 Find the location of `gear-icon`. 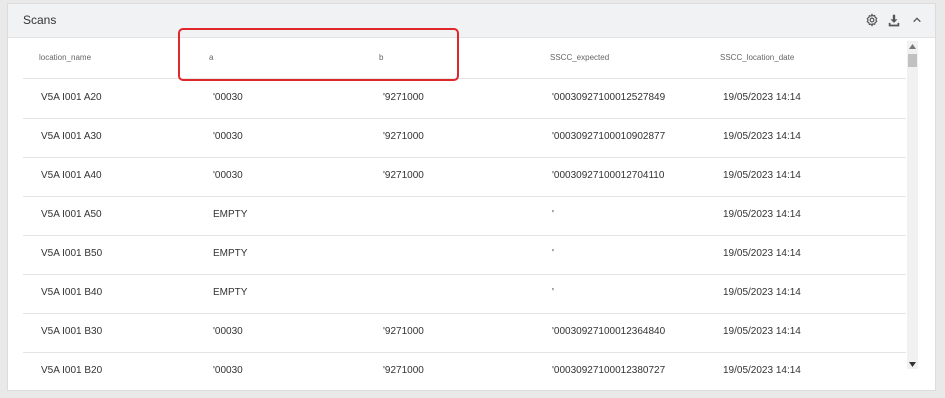

gear-icon is located at coordinates (872, 20).